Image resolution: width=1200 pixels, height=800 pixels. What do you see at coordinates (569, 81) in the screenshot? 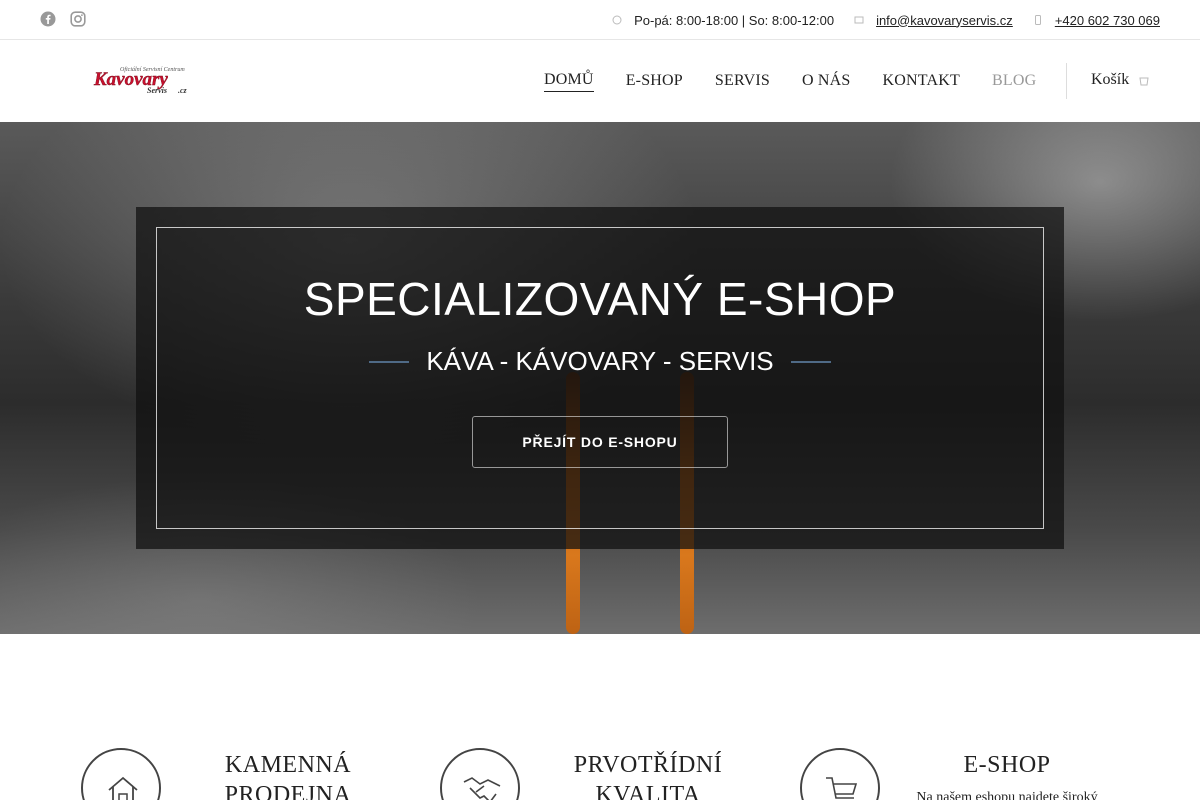
I see `nav-item-domu: DOMŮ` at bounding box center [569, 81].